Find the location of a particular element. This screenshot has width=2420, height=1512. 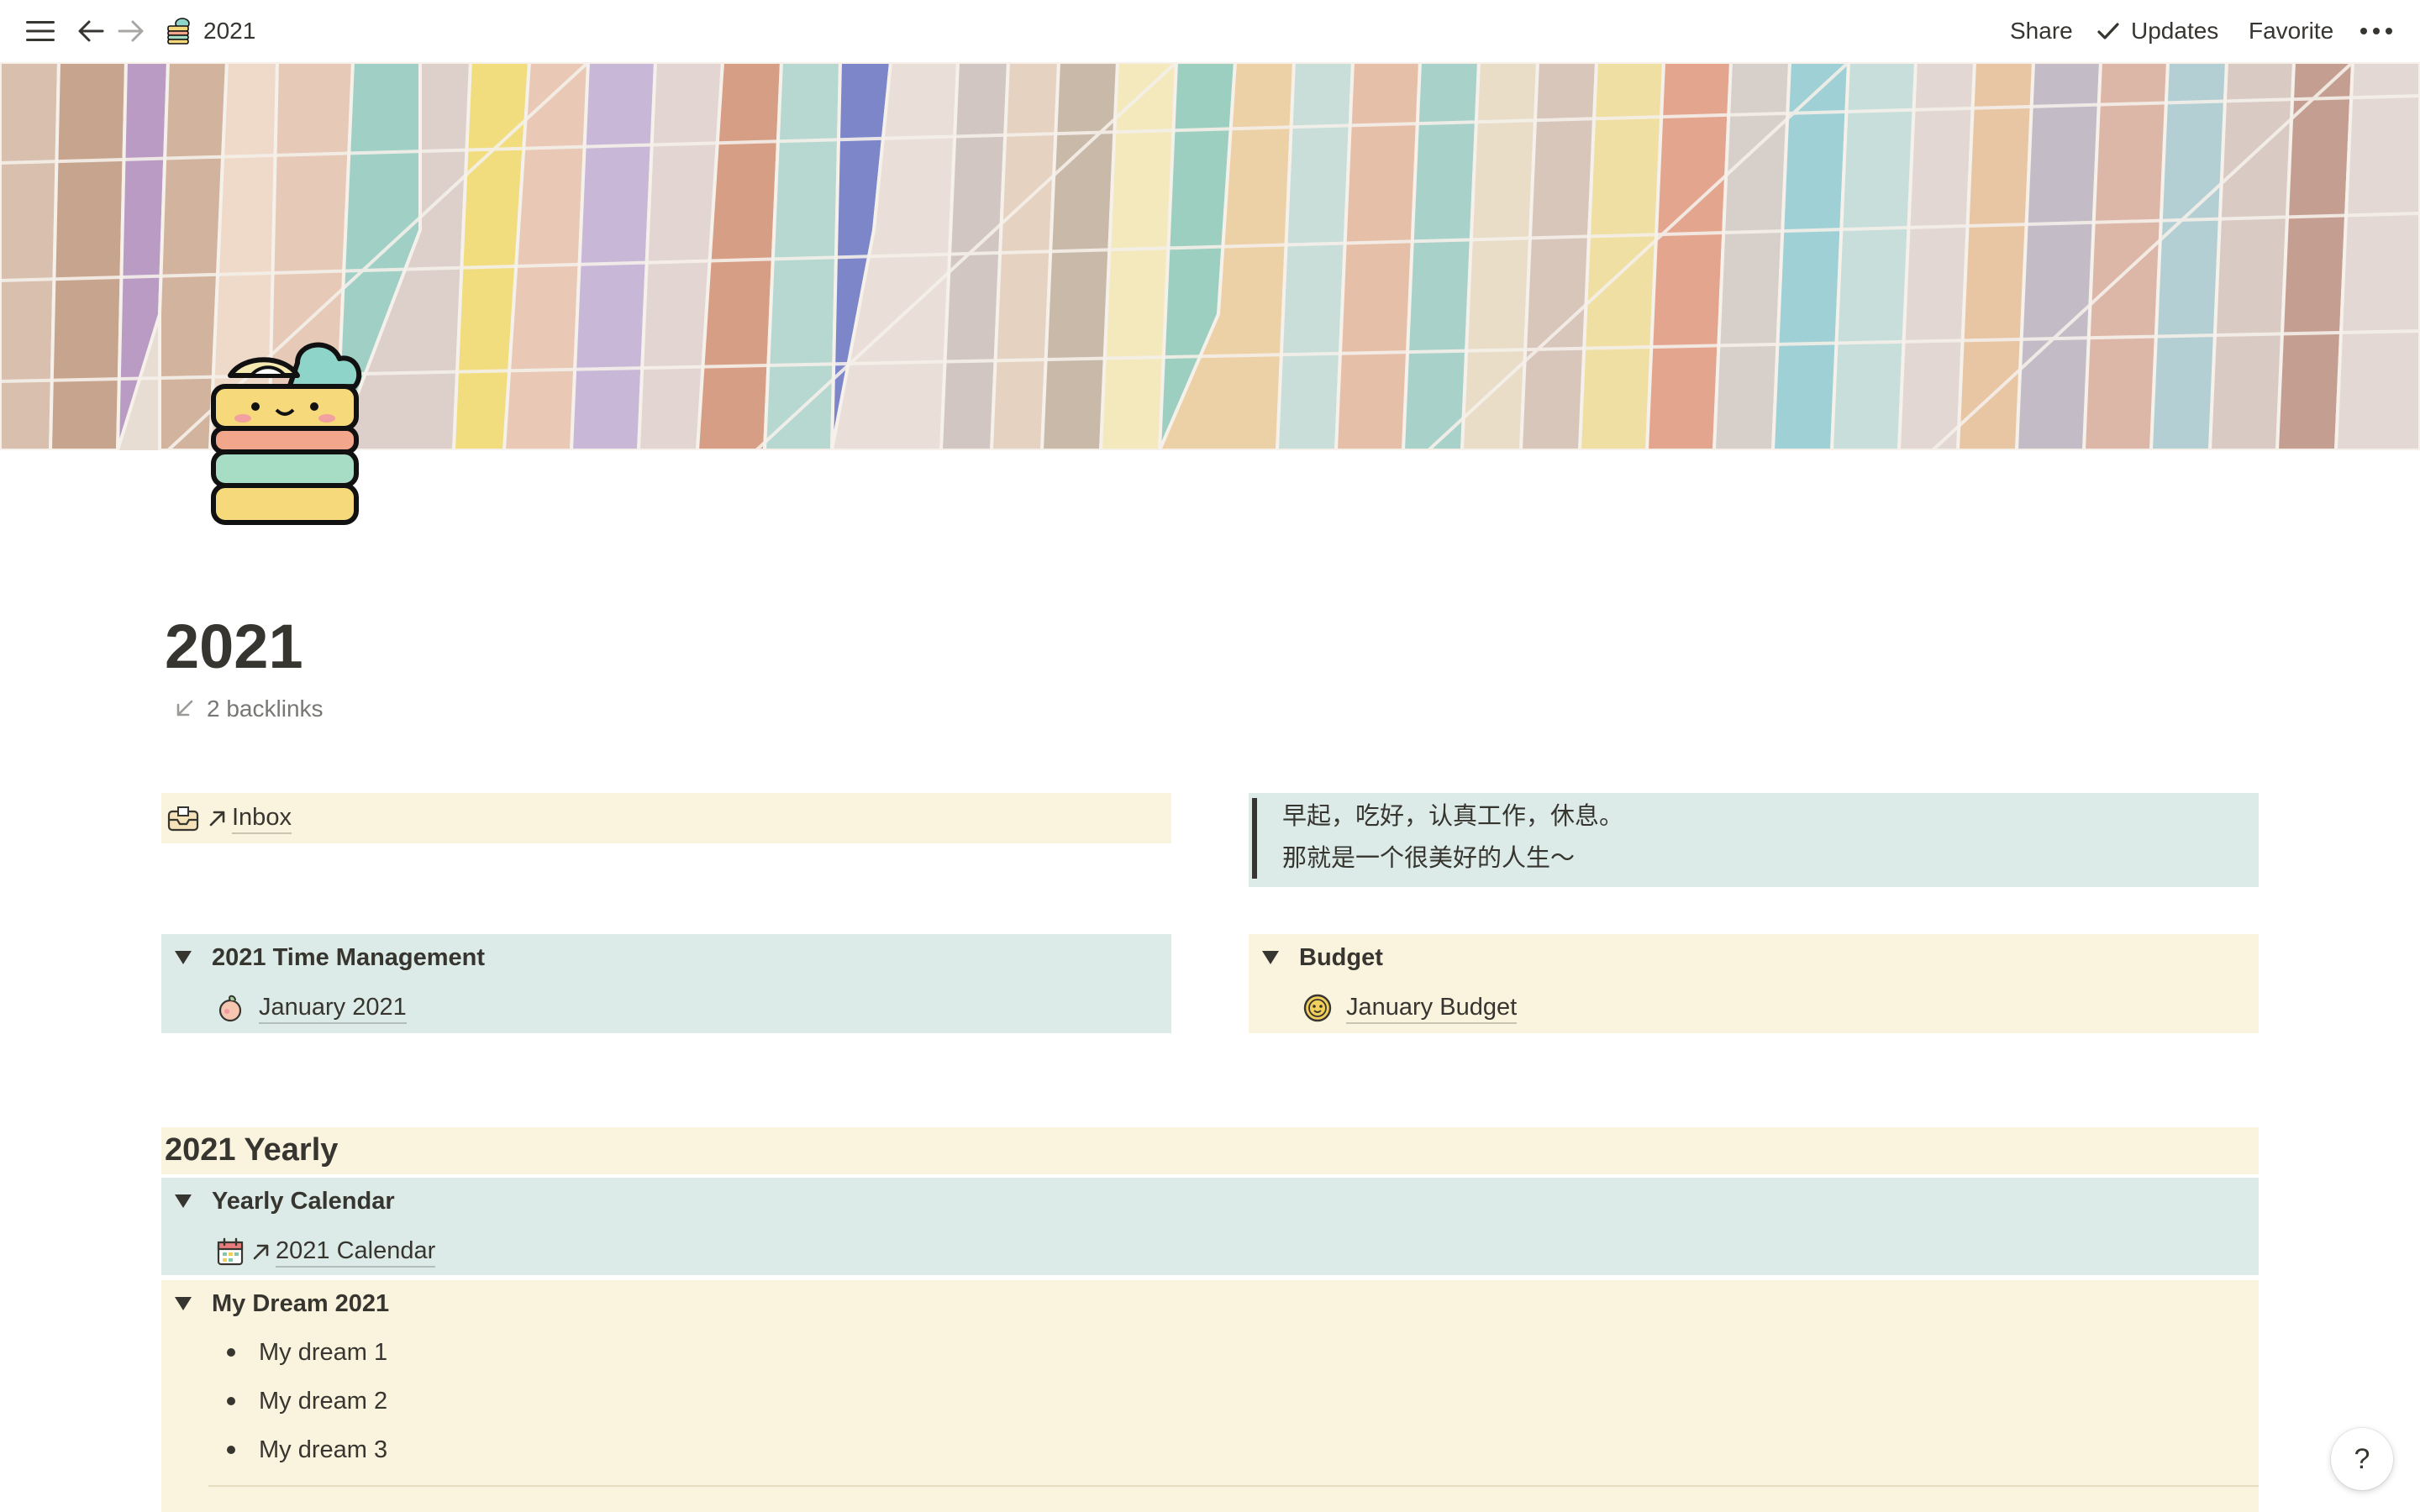

peach-icon is located at coordinates (230, 1008).